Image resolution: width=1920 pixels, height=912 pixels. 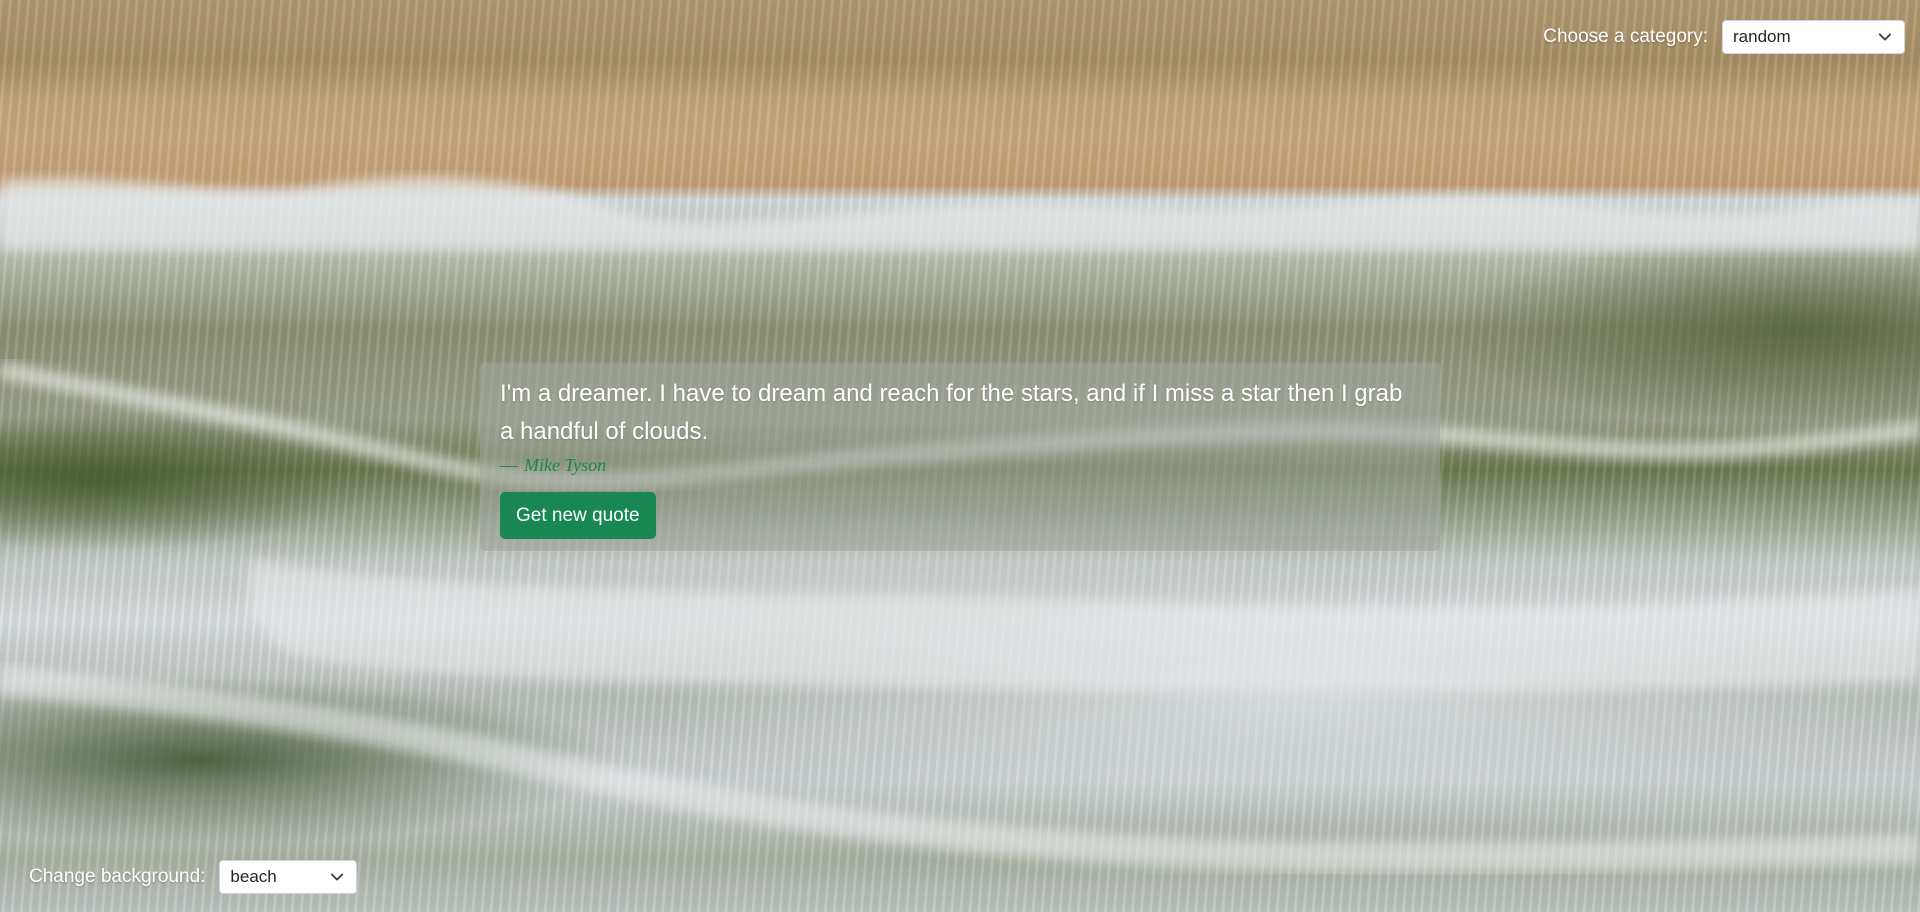 I want to click on category-select: random, so click(x=1813, y=37).